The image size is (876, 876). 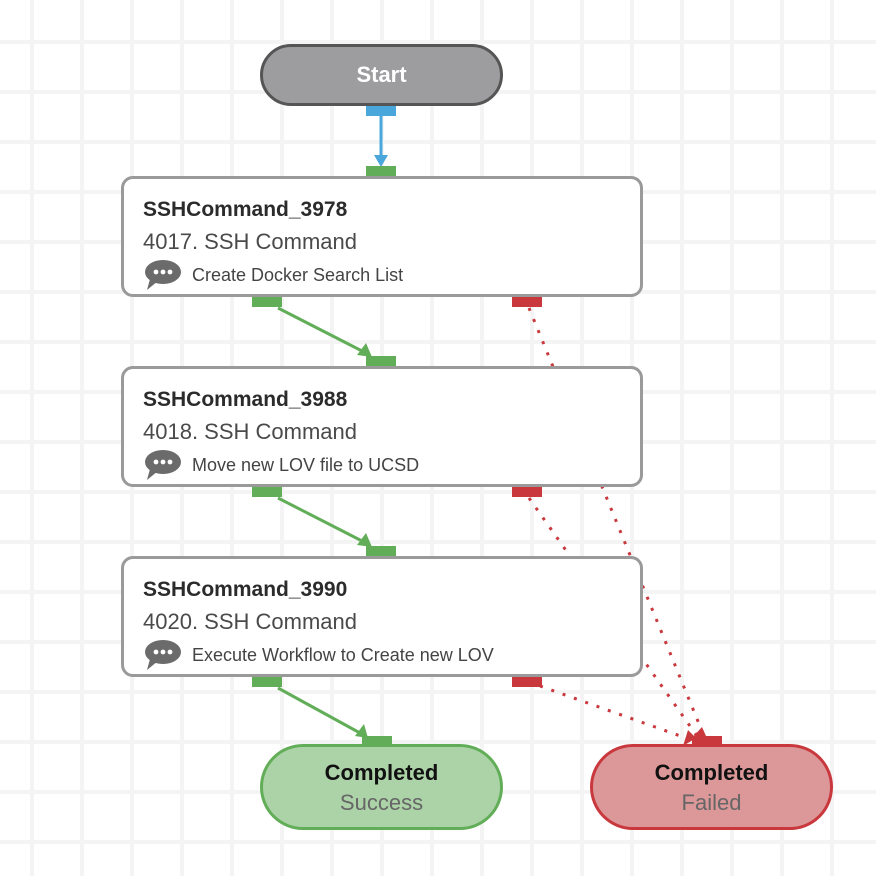 I want to click on node2-input-port, so click(x=381, y=361).